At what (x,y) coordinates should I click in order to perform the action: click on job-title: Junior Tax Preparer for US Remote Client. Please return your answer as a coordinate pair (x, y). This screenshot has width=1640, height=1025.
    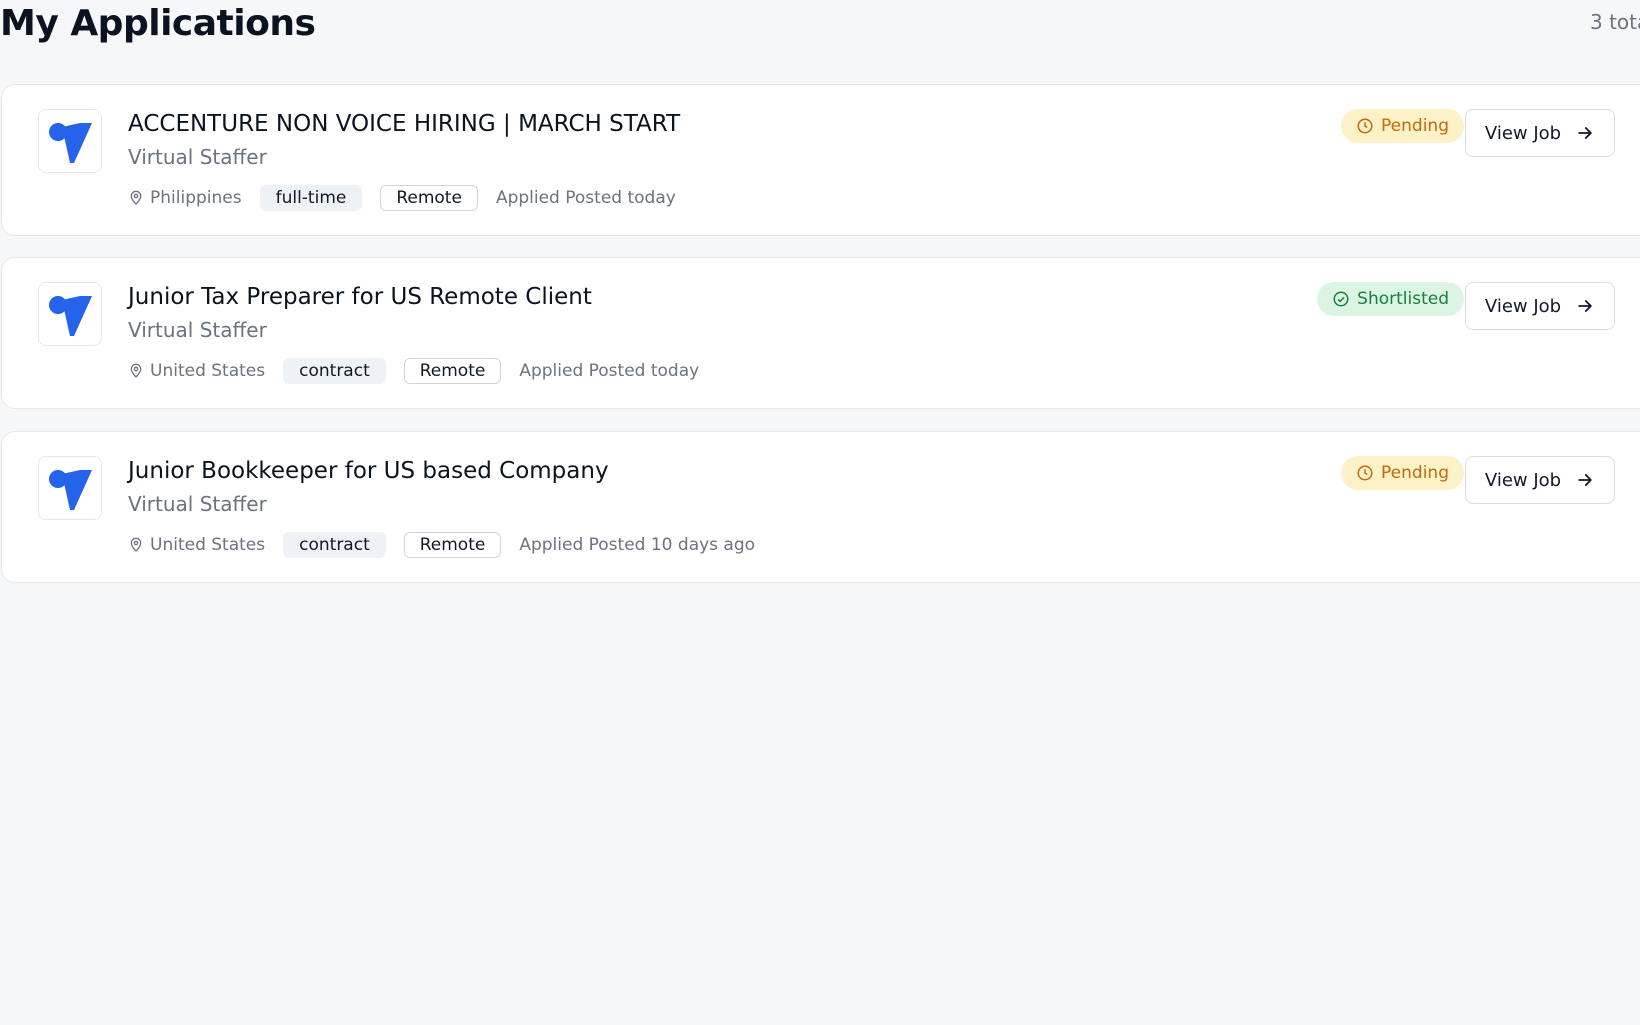
    Looking at the image, I should click on (360, 297).